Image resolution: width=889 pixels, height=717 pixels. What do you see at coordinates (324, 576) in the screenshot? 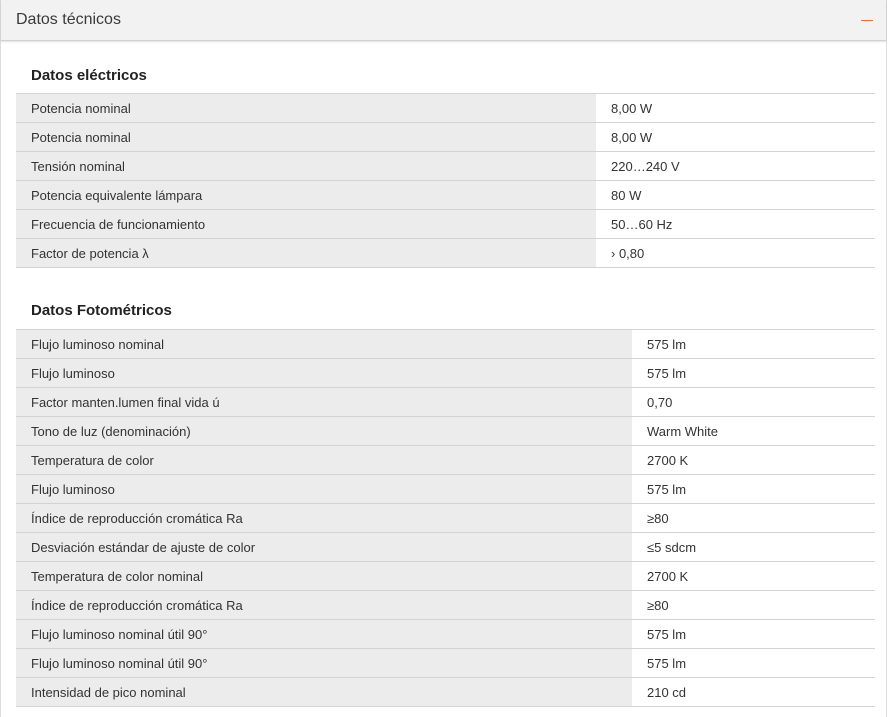
I see `spec-label: Temperatura de color nominal` at bounding box center [324, 576].